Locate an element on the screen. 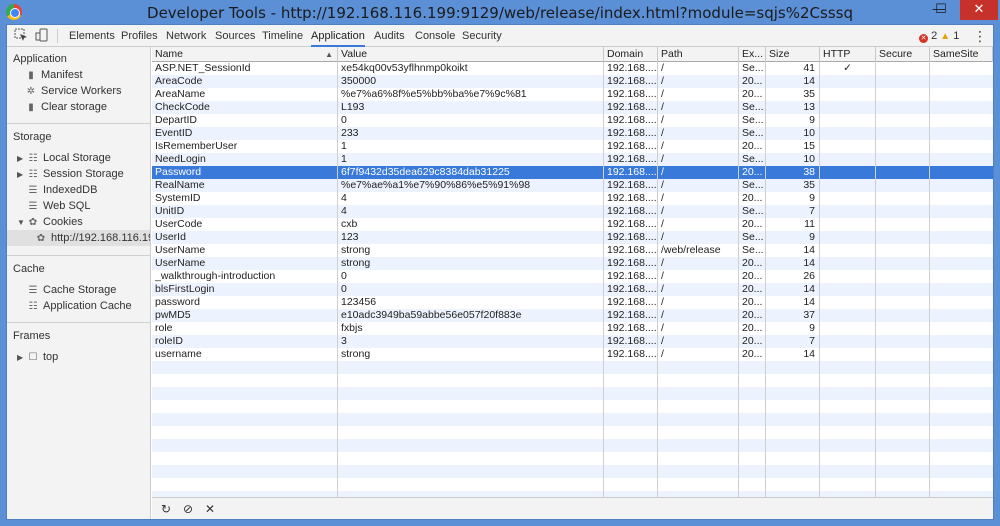 This screenshot has width=1000, height=526. column-header-label: HTTP is located at coordinates (837, 54).